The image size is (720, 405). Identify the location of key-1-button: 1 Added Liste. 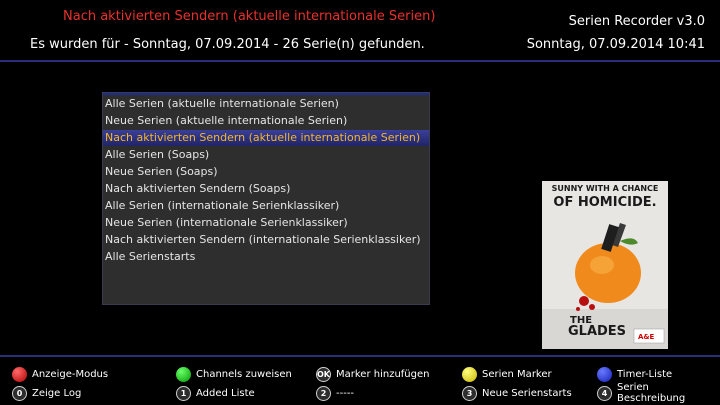
(215, 393).